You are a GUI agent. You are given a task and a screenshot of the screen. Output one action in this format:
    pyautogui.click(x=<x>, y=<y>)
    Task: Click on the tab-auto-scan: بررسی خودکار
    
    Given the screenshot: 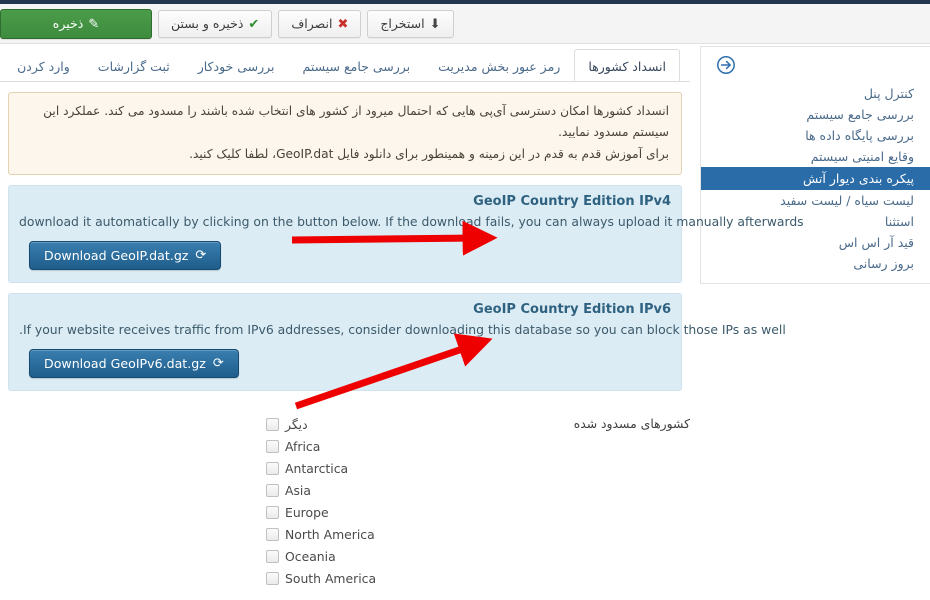 What is the action you would take?
    pyautogui.click(x=236, y=65)
    